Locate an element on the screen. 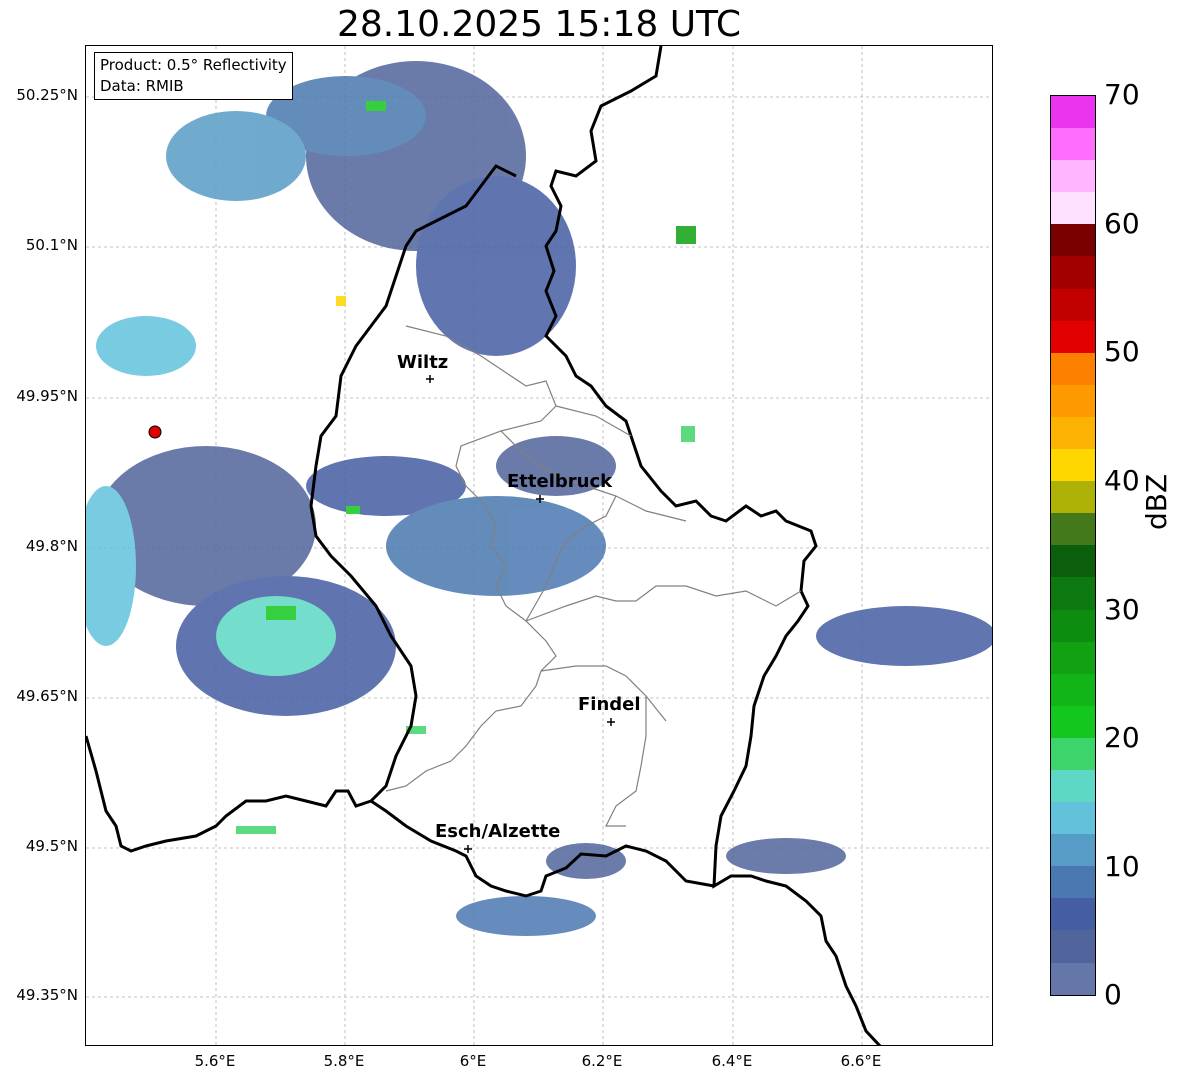 This screenshot has width=1184, height=1081. lat-tick-49.95: 49.95°N is located at coordinates (47, 396).